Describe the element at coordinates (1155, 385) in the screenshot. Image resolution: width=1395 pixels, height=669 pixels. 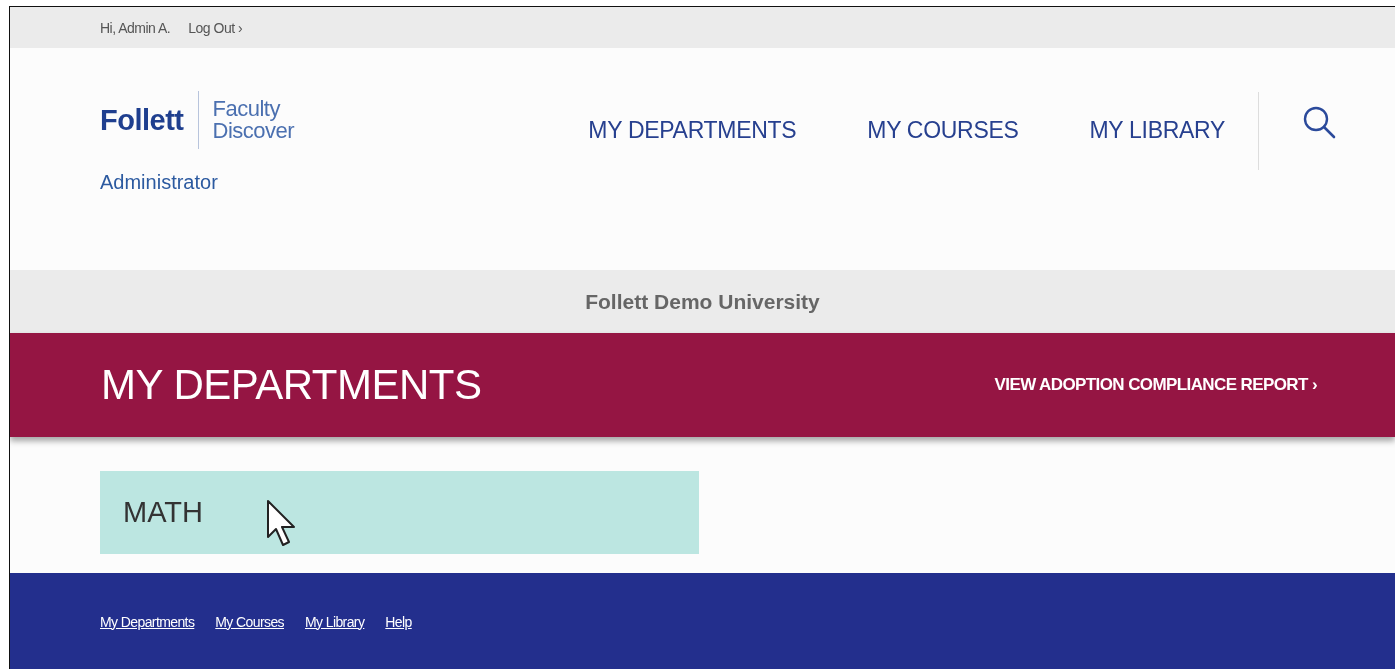
I see `compliance-report-link: VIEW ADOPTION COMPLIANCE REPORT ›` at that location.